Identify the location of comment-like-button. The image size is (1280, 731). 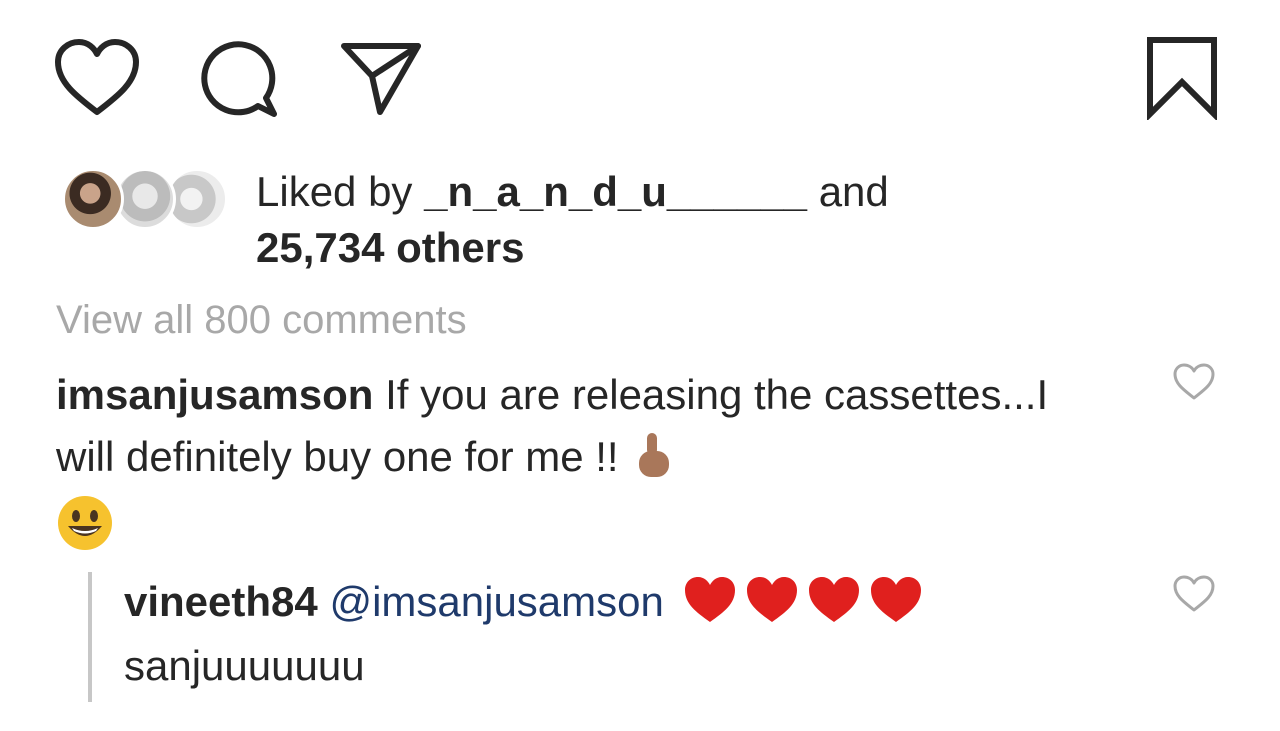
(1194, 382).